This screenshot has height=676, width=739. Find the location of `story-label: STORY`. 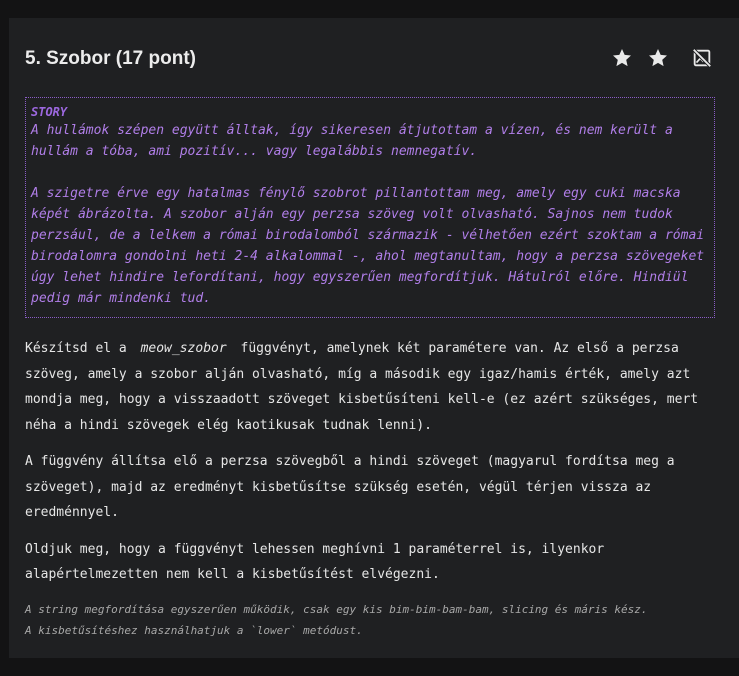

story-label: STORY is located at coordinates (49, 112).